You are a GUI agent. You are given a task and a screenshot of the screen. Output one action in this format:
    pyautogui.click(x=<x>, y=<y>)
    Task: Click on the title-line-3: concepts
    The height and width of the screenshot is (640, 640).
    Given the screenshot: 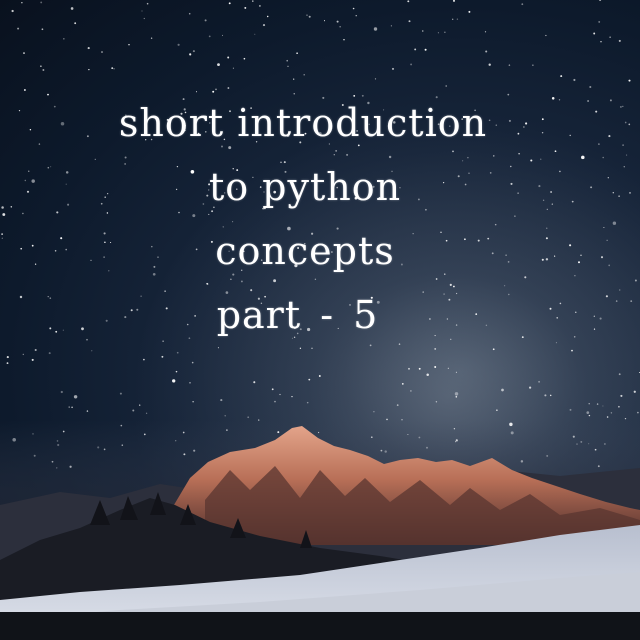 What is the action you would take?
    pyautogui.click(x=305, y=251)
    